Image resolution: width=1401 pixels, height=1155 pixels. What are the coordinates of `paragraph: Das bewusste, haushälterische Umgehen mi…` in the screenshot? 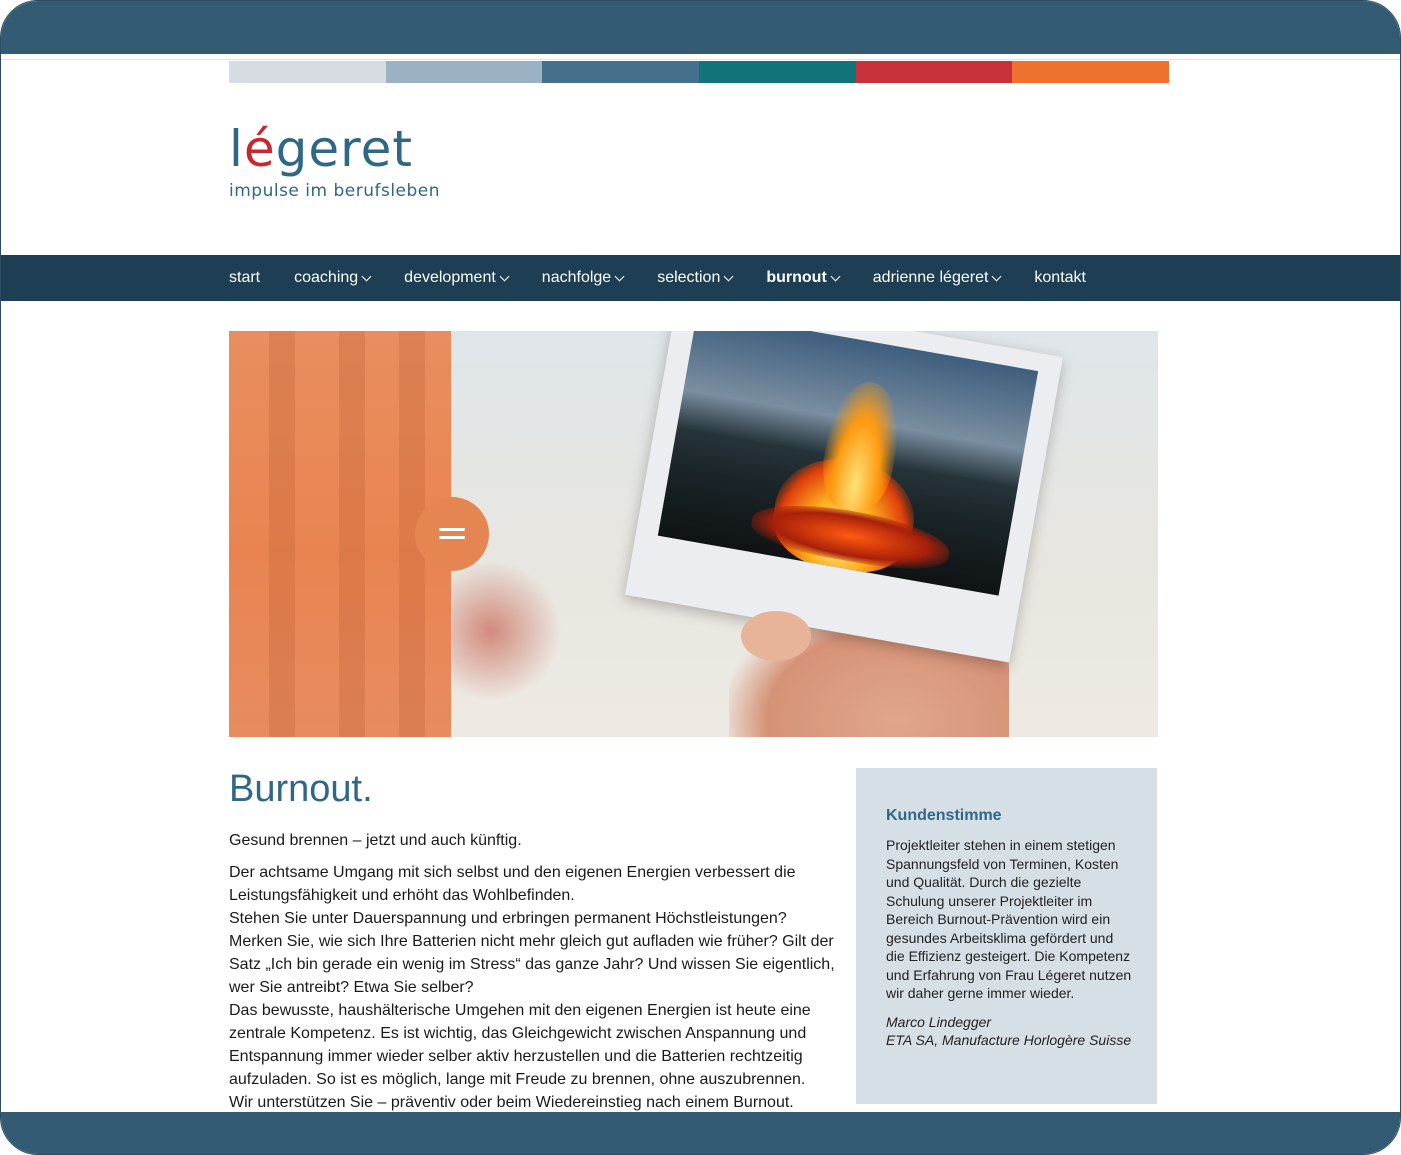 It's located at (520, 1045).